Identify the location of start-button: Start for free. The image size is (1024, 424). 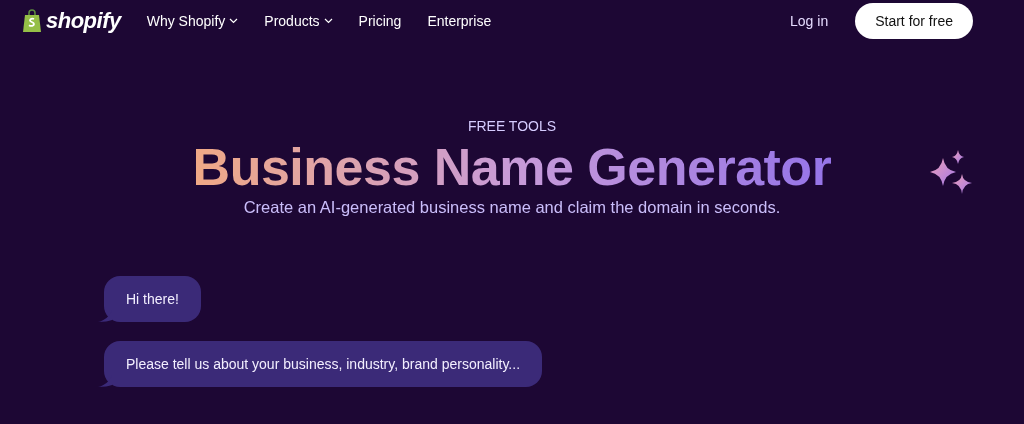
(914, 21).